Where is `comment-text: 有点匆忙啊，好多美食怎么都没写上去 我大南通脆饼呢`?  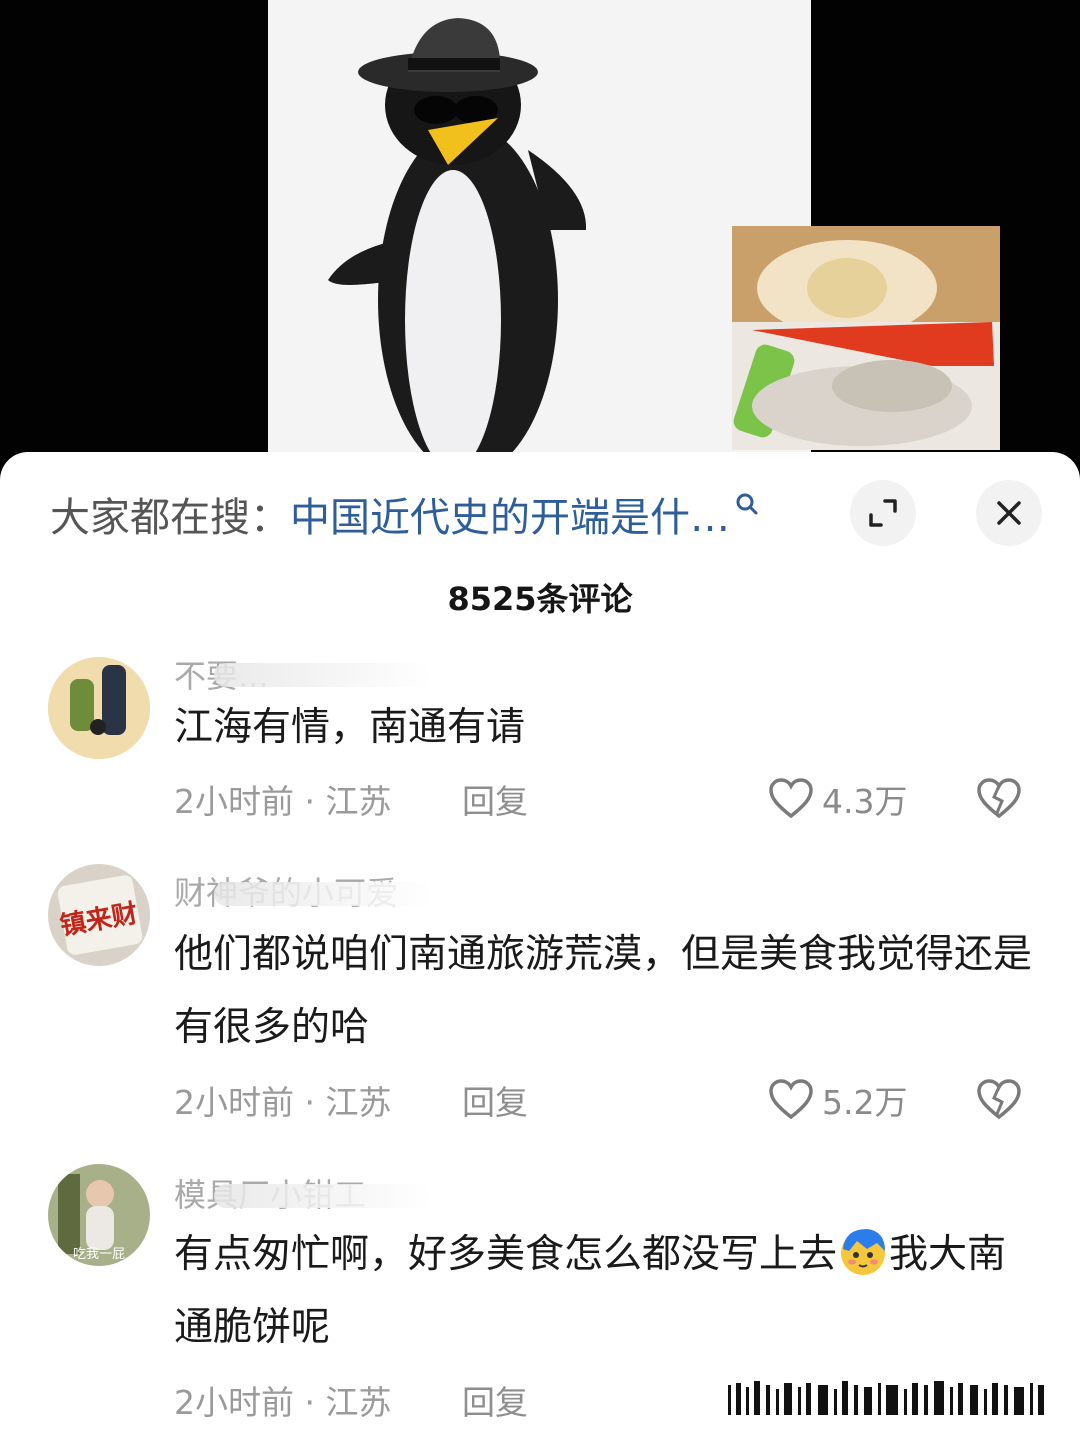 comment-text: 有点匆忙啊，好多美食怎么都没写上去 我大南通脆饼呢 is located at coordinates (609, 1291).